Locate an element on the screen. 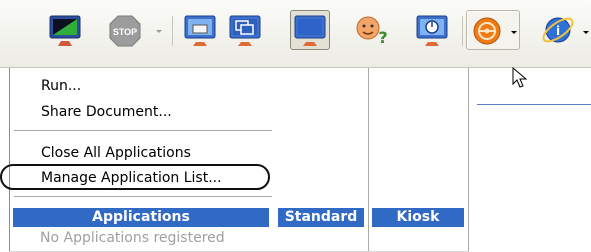 The image size is (591, 252). help-user-button: ? is located at coordinates (372, 30).